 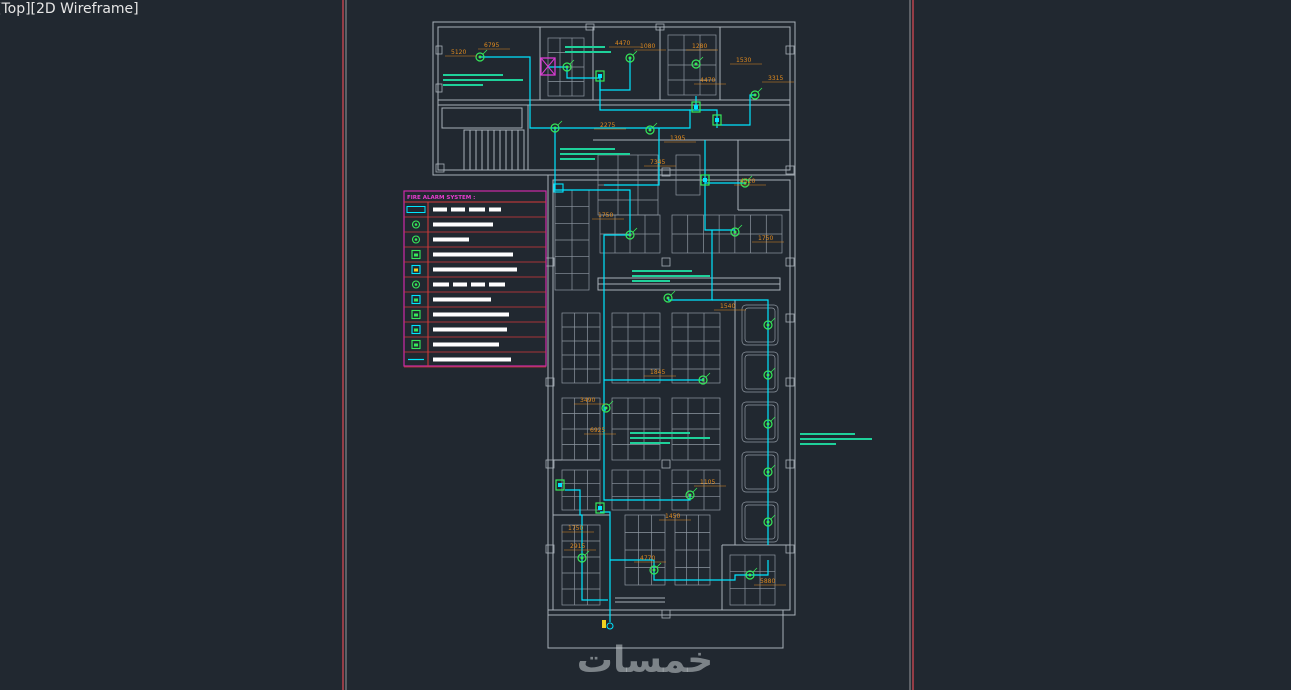 I want to click on dimension-label: 4520, so click(x=750, y=182).